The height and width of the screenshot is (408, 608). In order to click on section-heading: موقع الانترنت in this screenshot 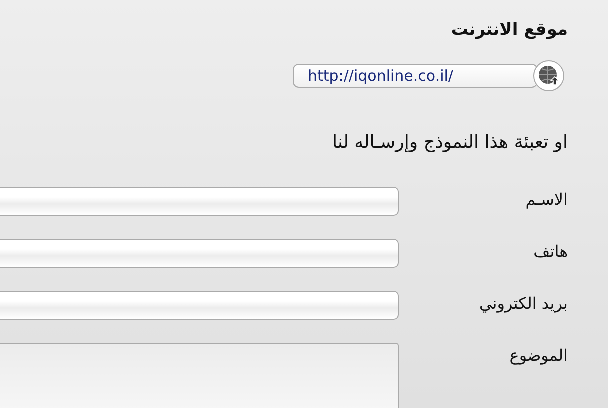, I will do `click(509, 30)`.